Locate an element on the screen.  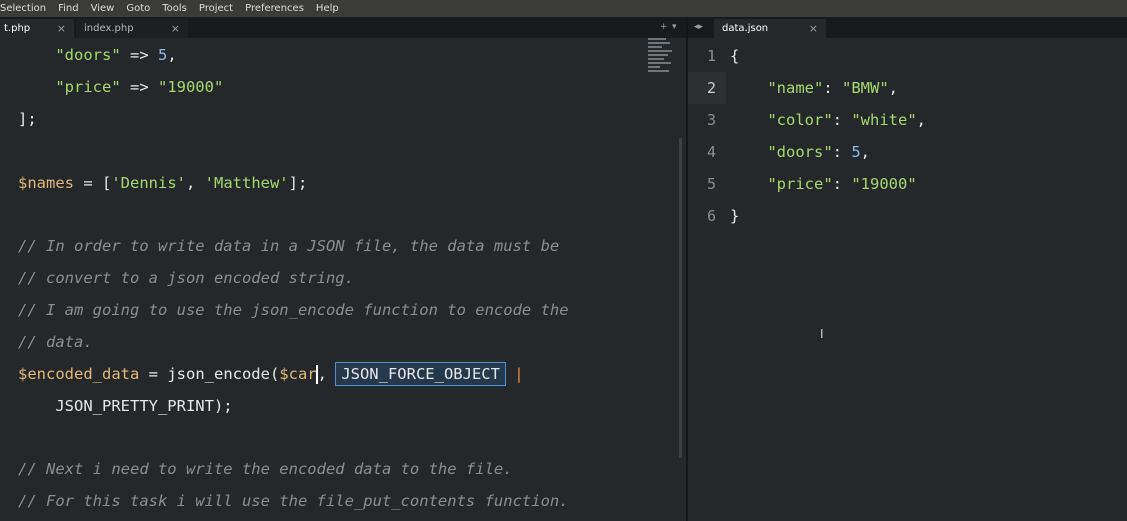
code-line: "color": "white", is located at coordinates (846, 120).